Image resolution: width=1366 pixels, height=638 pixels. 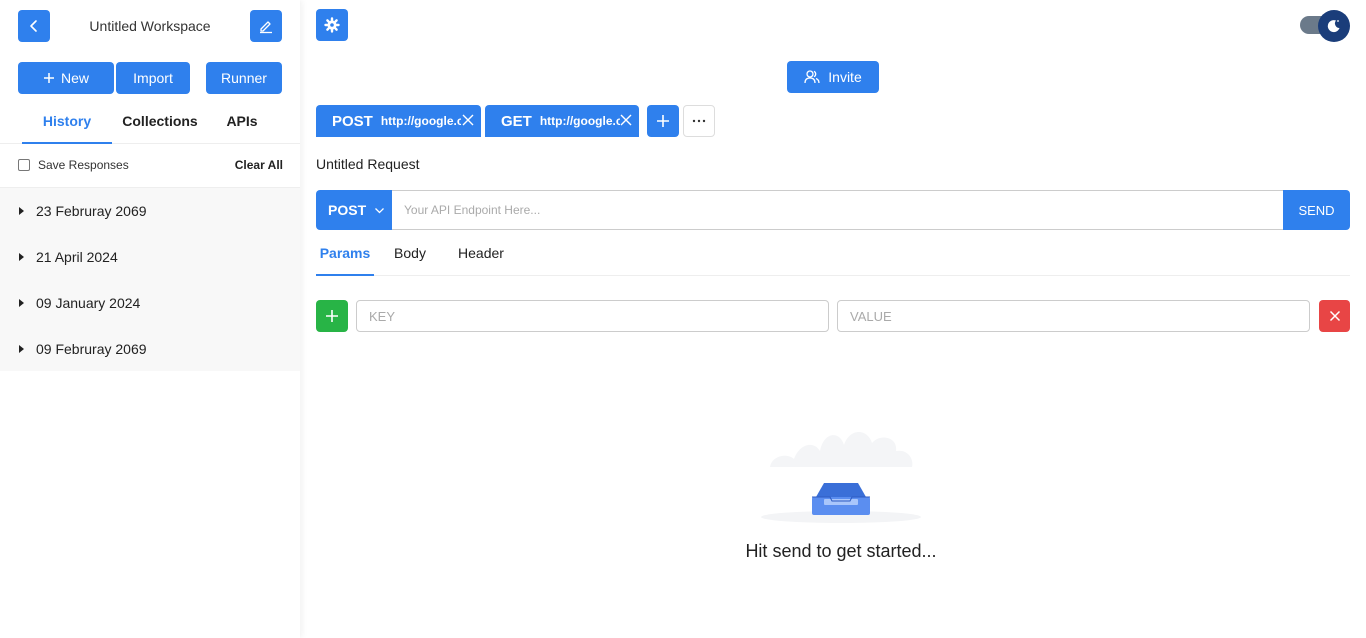 I want to click on edit-icon, so click(x=266, y=27).